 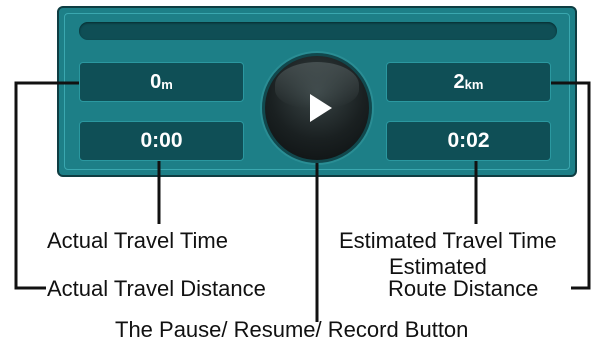 What do you see at coordinates (438, 266) in the screenshot?
I see `label-estimated-route-distance-line1: Estimated` at bounding box center [438, 266].